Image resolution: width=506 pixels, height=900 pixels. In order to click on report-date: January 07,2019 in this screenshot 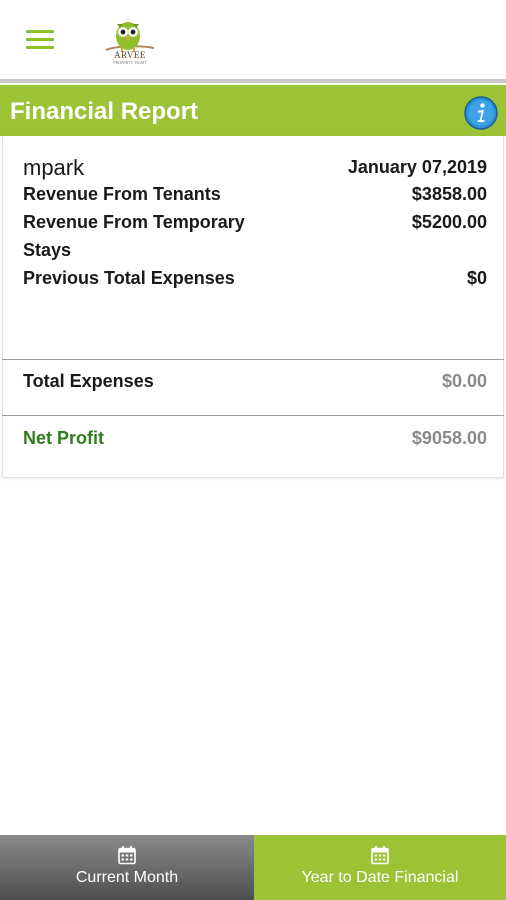, I will do `click(417, 167)`.